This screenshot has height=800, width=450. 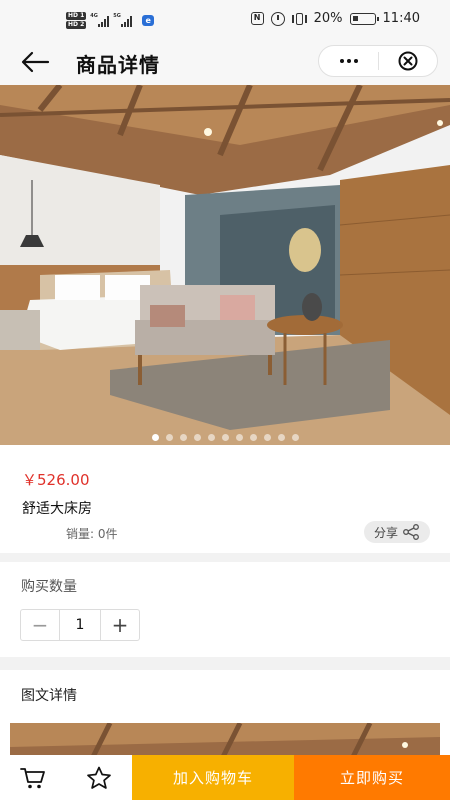 I want to click on star-icon, so click(x=99, y=777).